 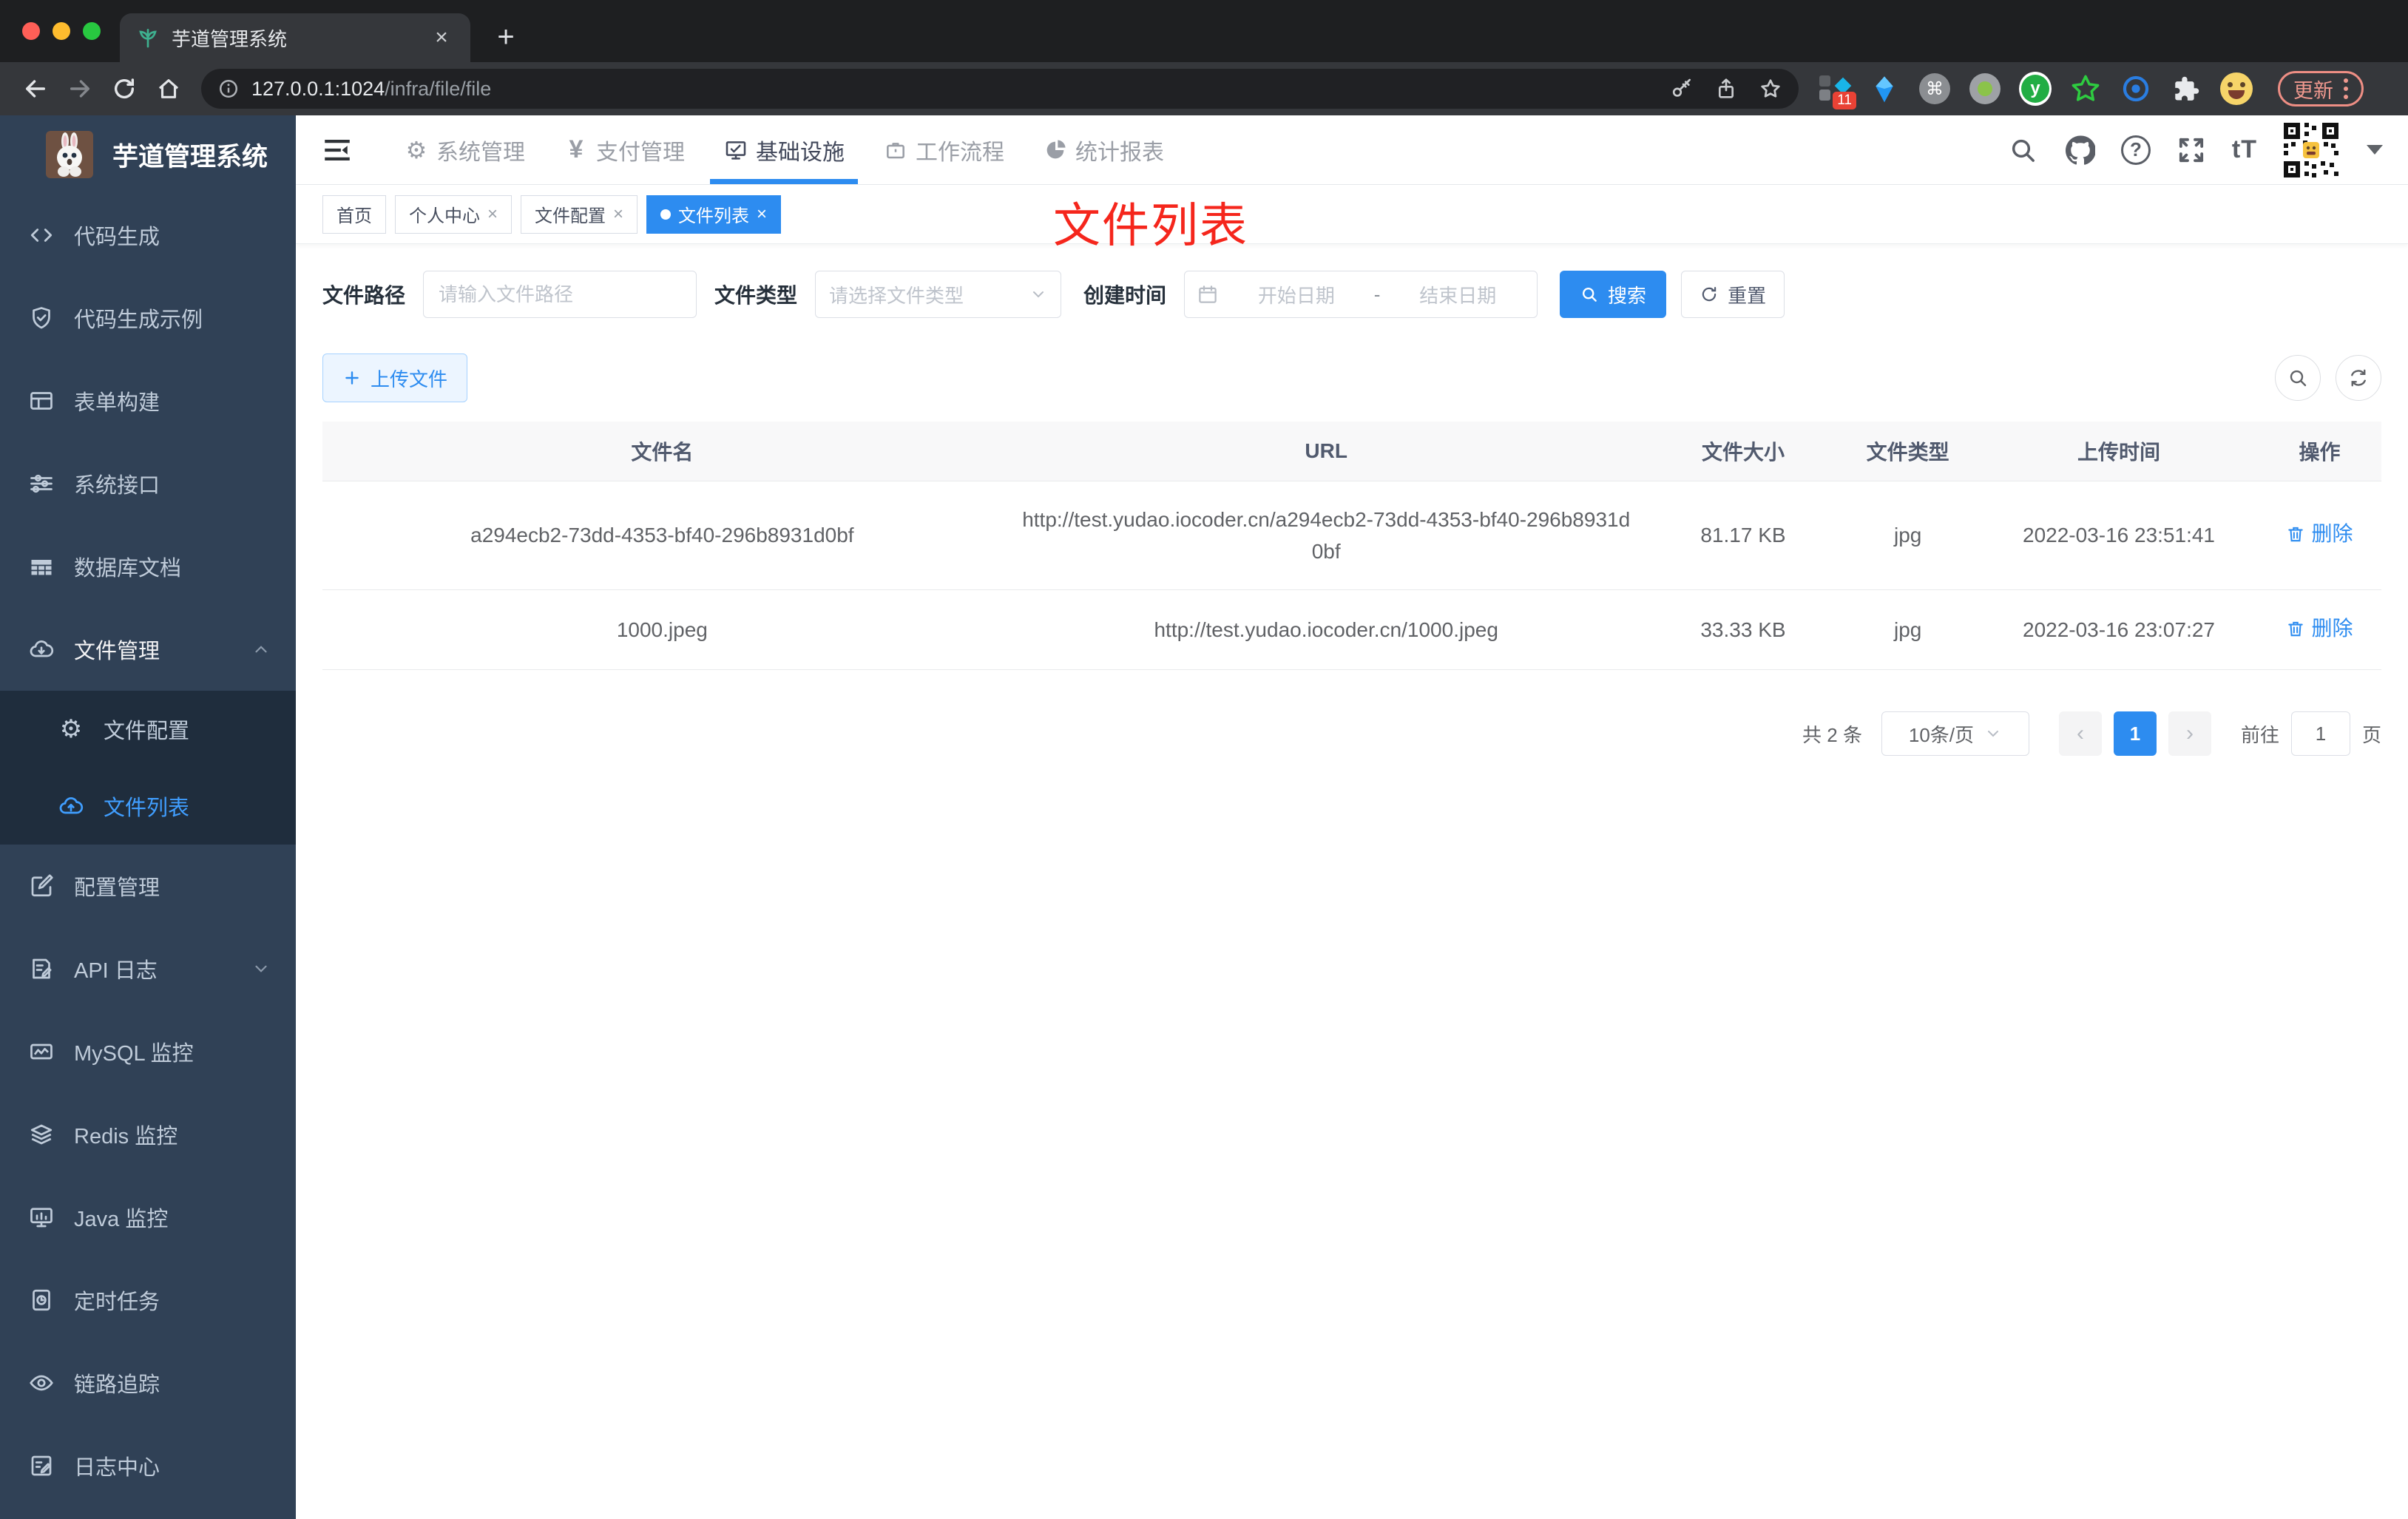 What do you see at coordinates (2375, 150) in the screenshot?
I see `avatar-caret-icon` at bounding box center [2375, 150].